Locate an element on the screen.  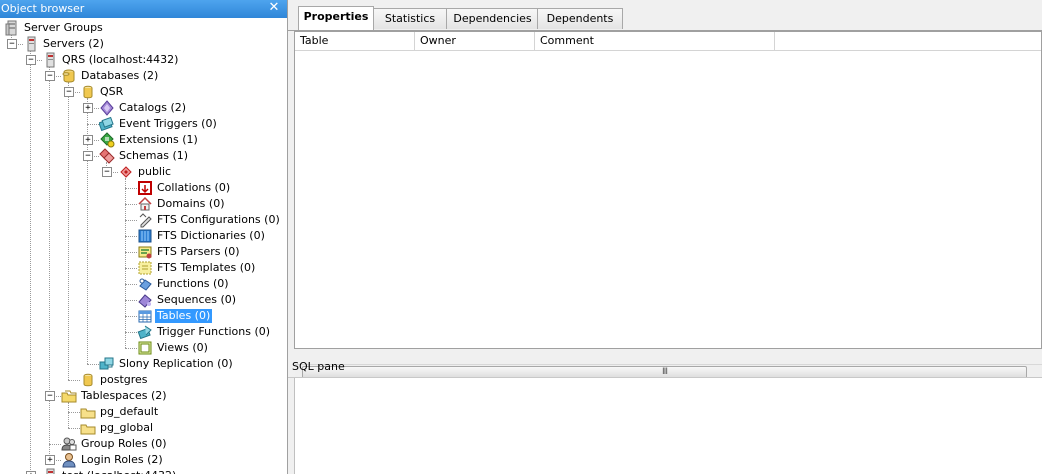
tree-node-label: Views (0) is located at coordinates (182, 347).